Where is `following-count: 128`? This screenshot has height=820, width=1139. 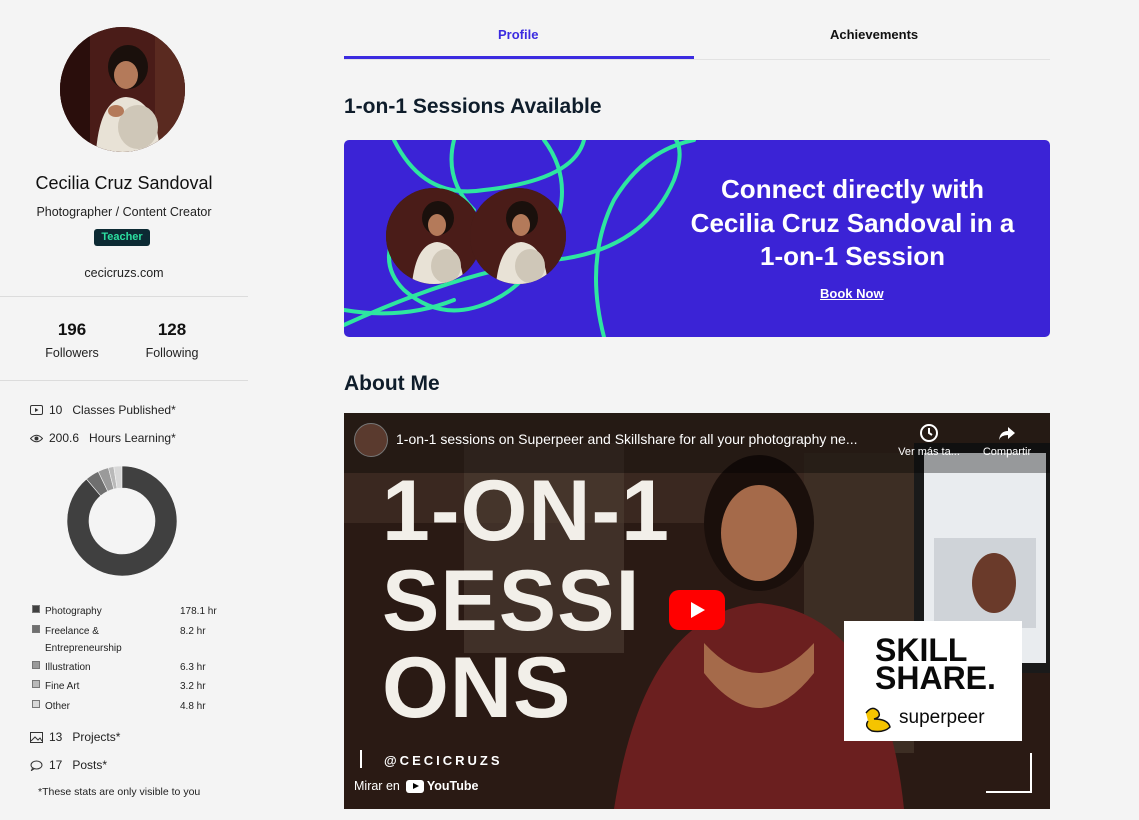
following-count: 128 is located at coordinates (172, 329).